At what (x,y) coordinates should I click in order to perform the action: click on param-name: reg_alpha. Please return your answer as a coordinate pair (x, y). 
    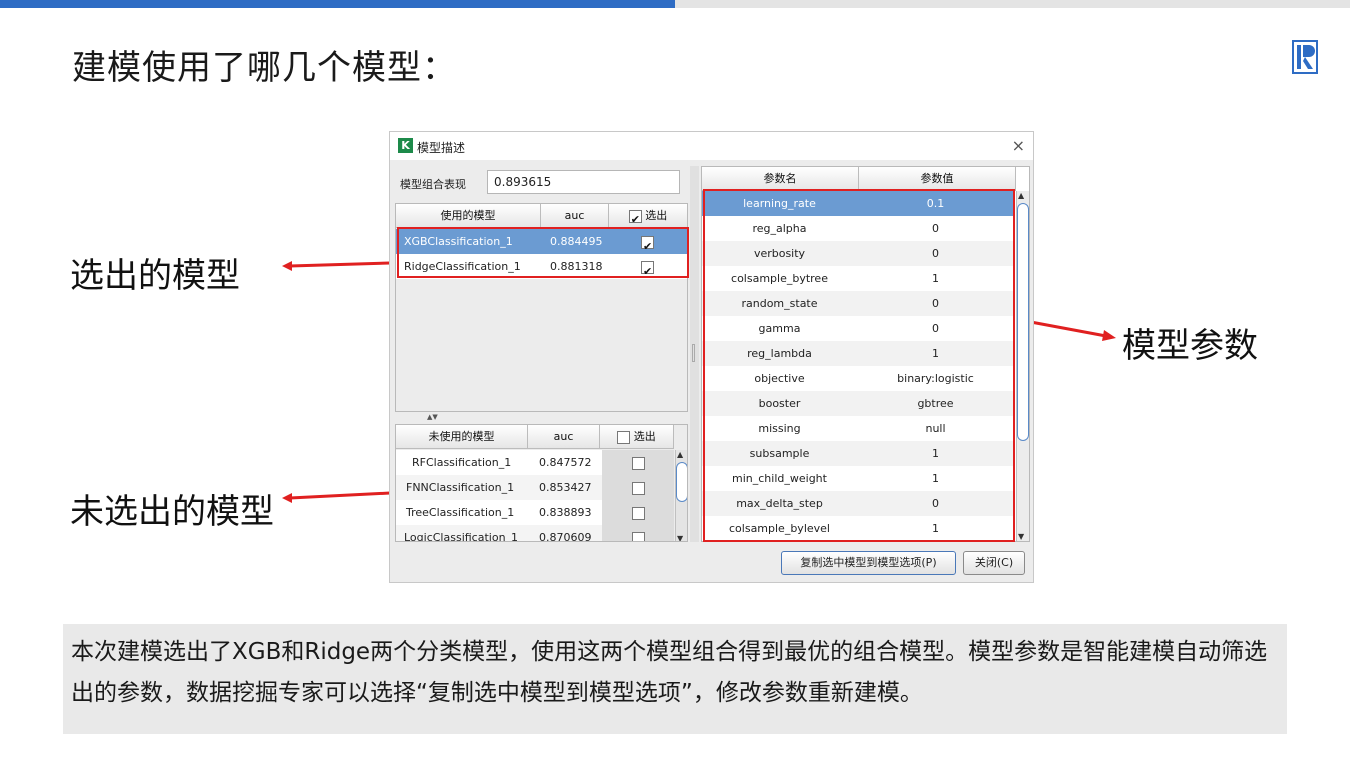
    Looking at the image, I should click on (779, 228).